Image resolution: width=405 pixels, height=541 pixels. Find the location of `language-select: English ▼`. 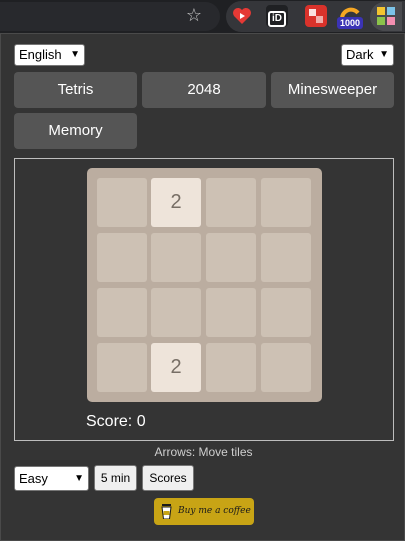

language-select: English ▼ is located at coordinates (49, 55).